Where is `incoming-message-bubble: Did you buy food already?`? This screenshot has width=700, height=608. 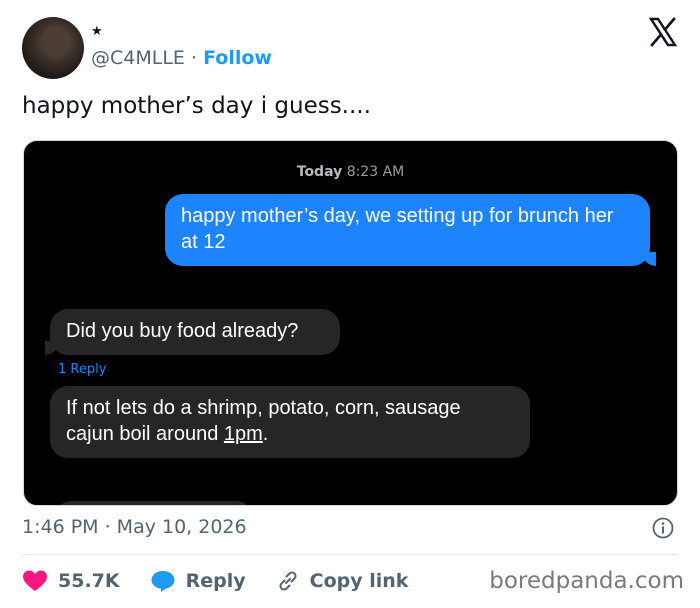
incoming-message-bubble: Did you buy food already? is located at coordinates (192, 332).